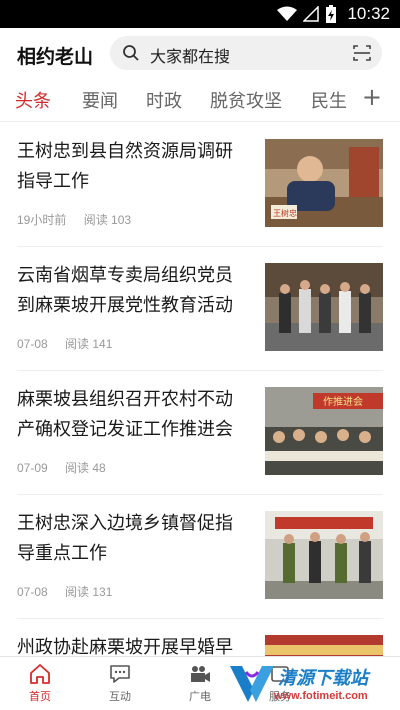 This screenshot has height=710, width=400. What do you see at coordinates (285, 213) in the screenshot?
I see `nameplate-text: 王树忠` at bounding box center [285, 213].